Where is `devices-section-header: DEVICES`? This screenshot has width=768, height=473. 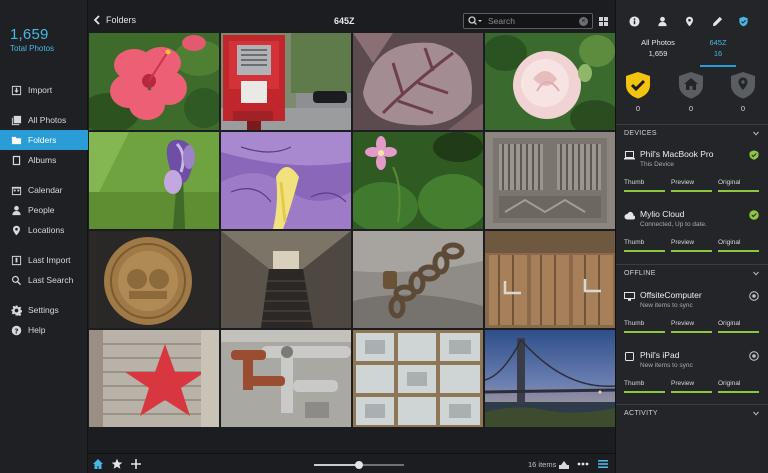 devices-section-header: DEVICES is located at coordinates (692, 131).